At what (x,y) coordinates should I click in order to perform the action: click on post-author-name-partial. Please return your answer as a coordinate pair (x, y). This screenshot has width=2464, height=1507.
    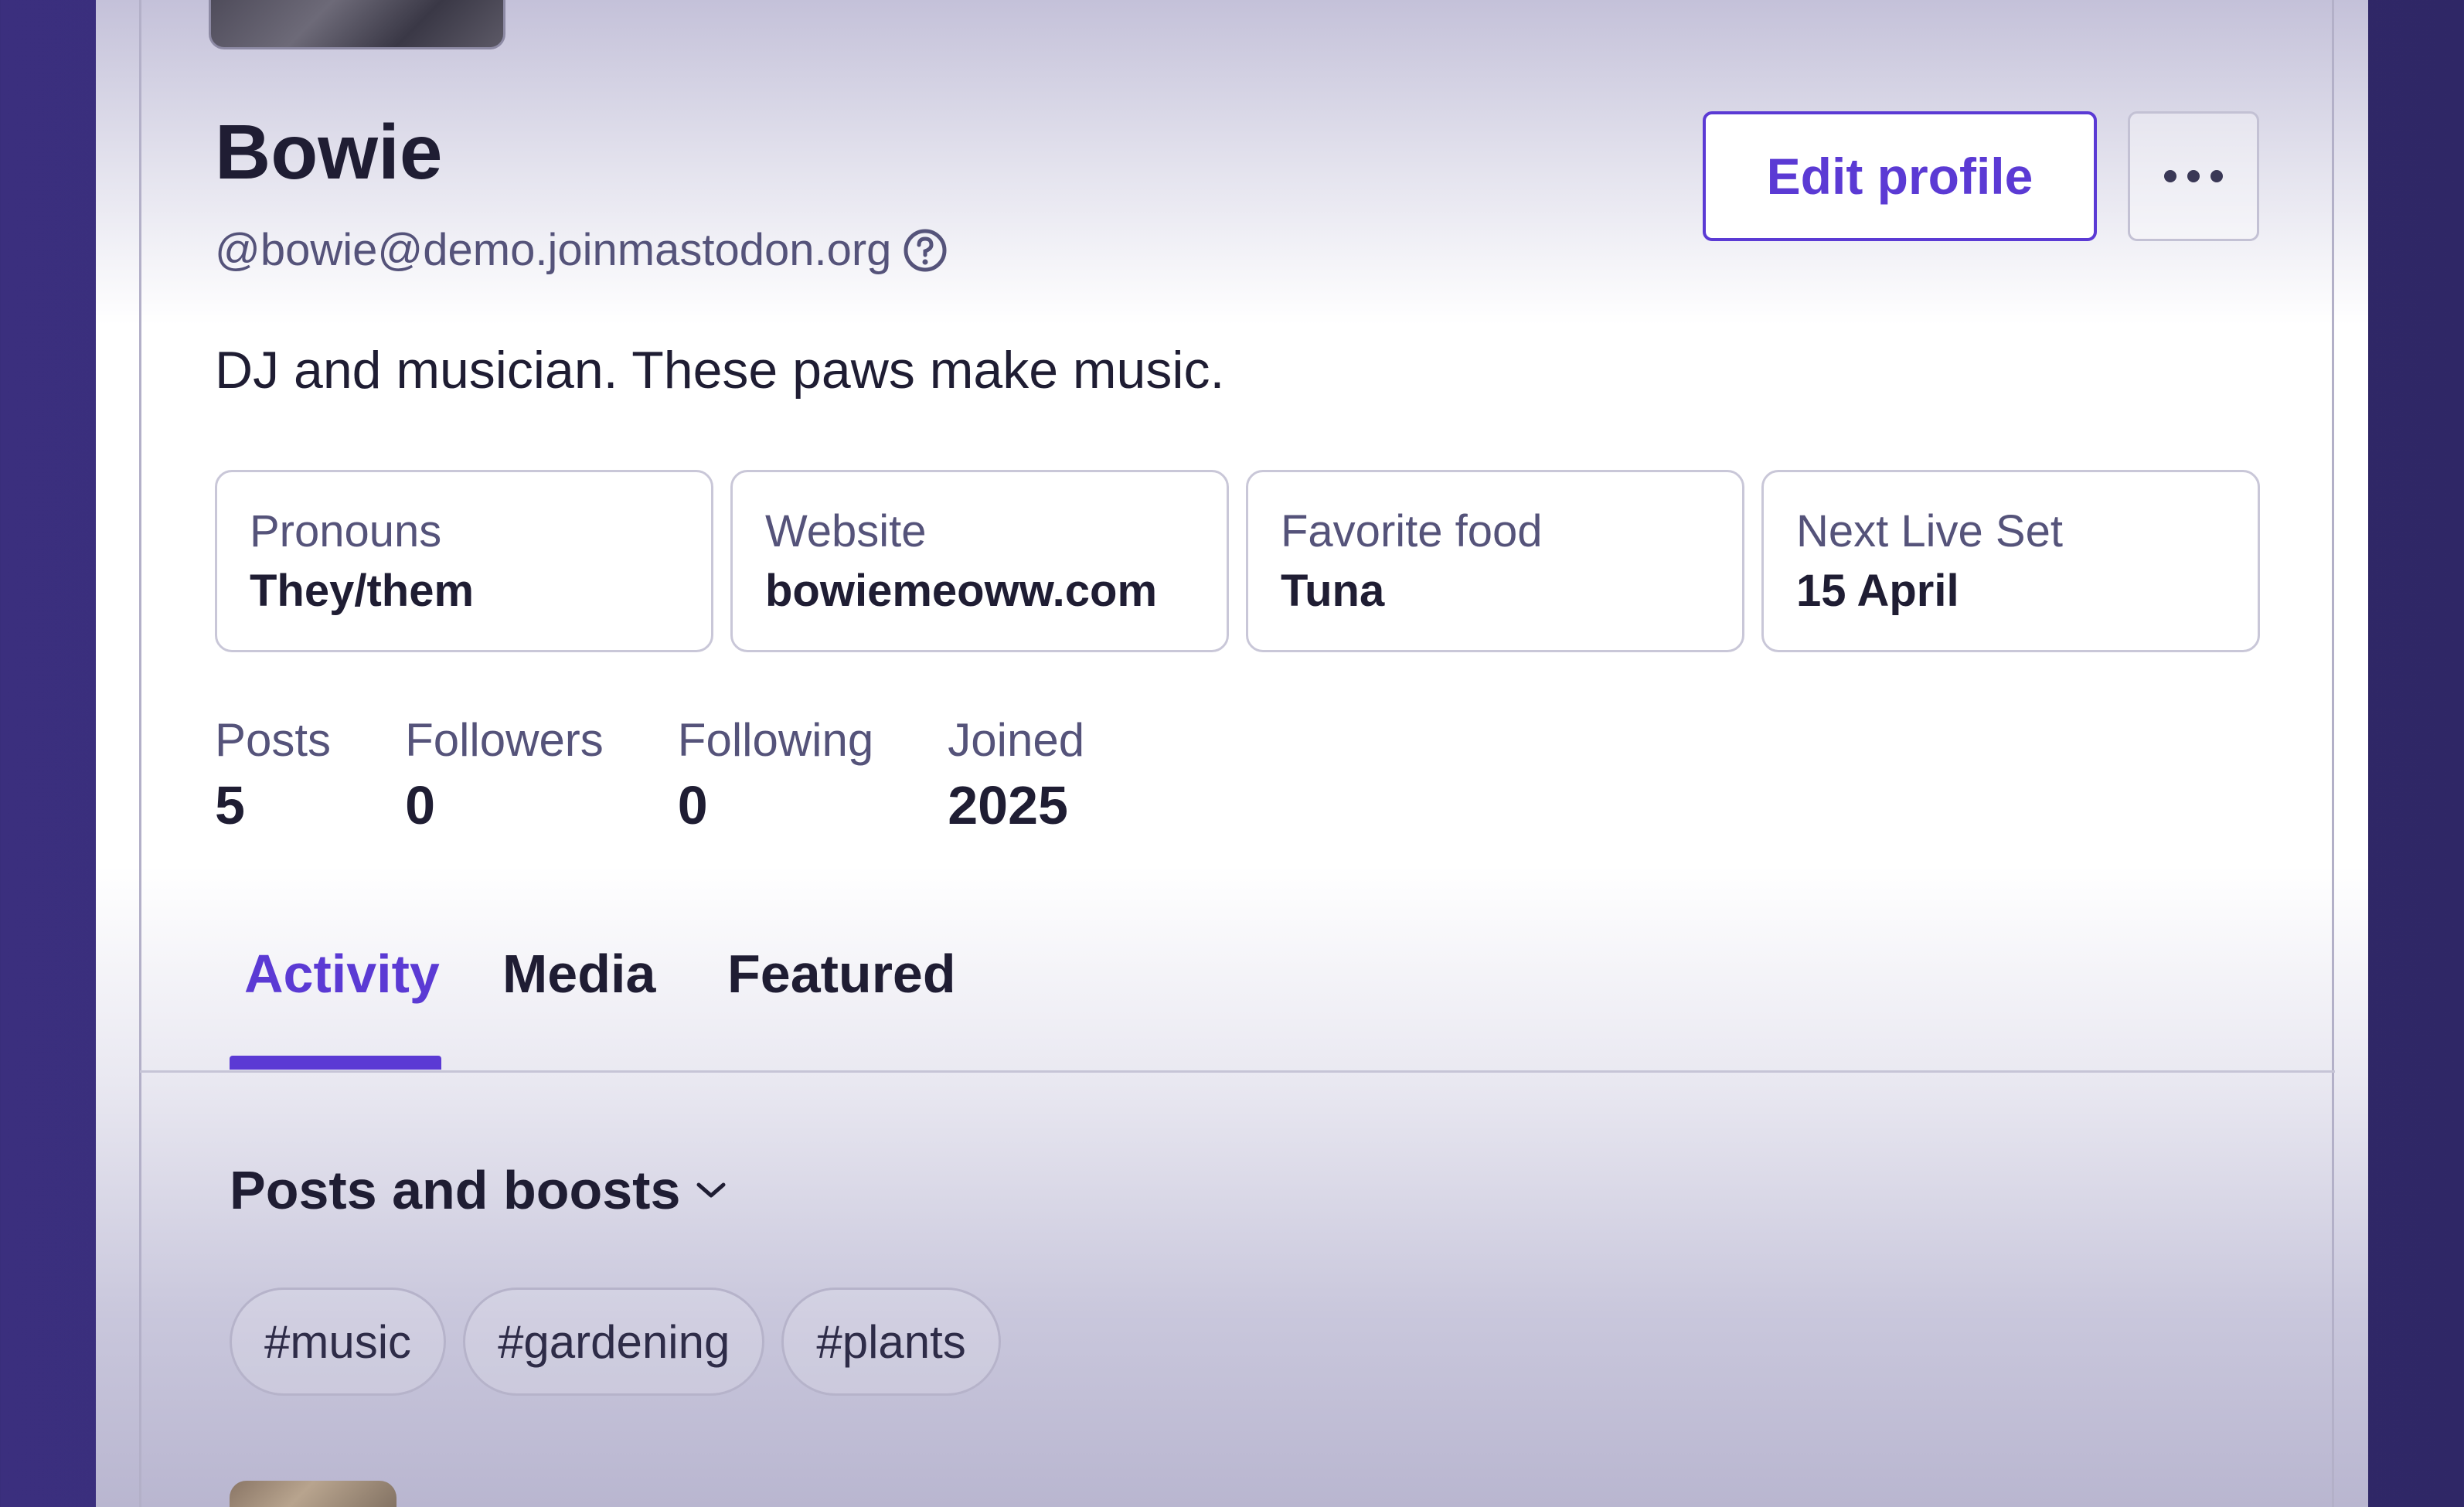
    Looking at the image, I should click on (483, 1501).